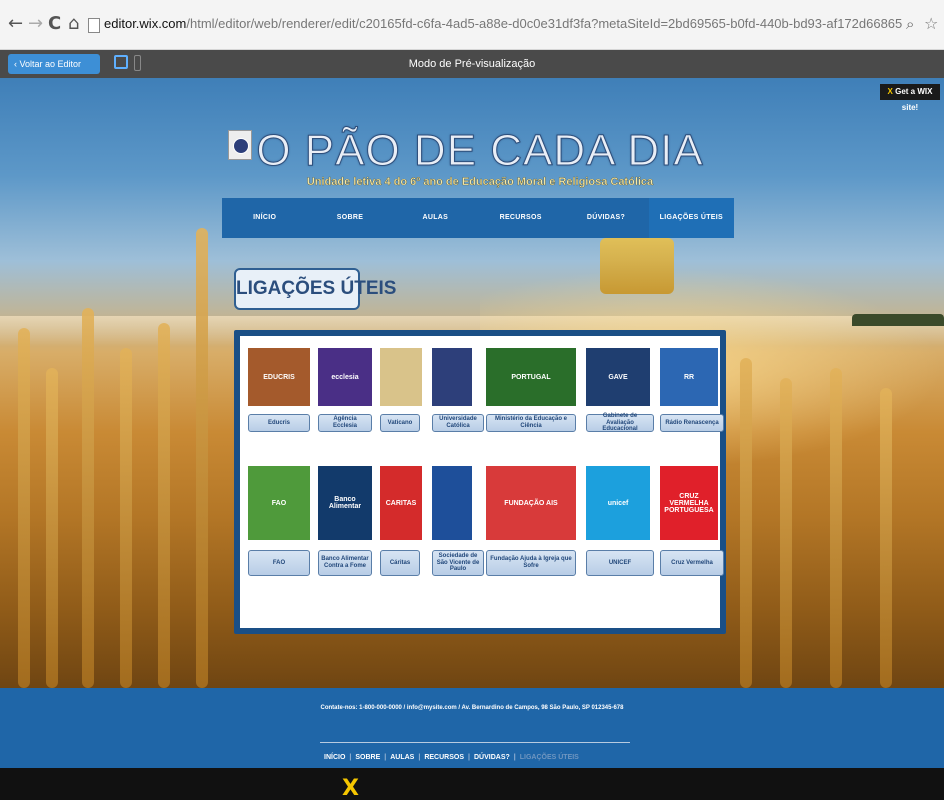 The height and width of the screenshot is (801, 944). Describe the element at coordinates (400, 423) in the screenshot. I see `link-button: Vaticano` at that location.